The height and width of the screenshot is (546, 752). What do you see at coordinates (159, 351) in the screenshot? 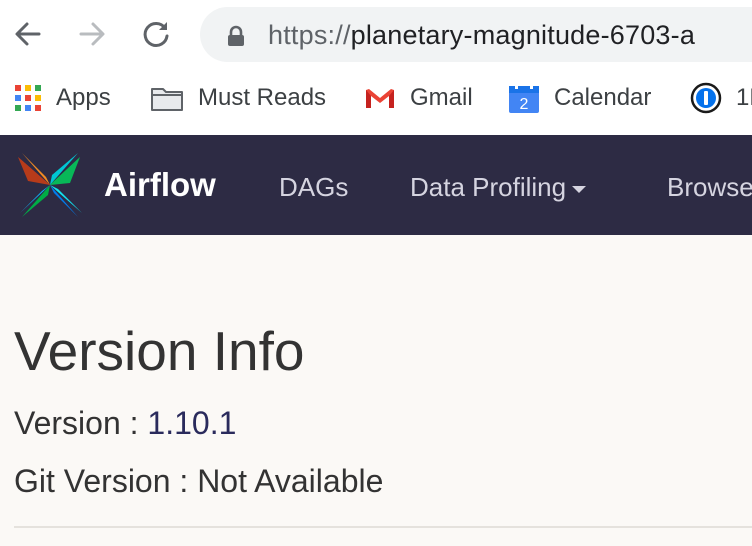
I see `page-title: Version Info` at bounding box center [159, 351].